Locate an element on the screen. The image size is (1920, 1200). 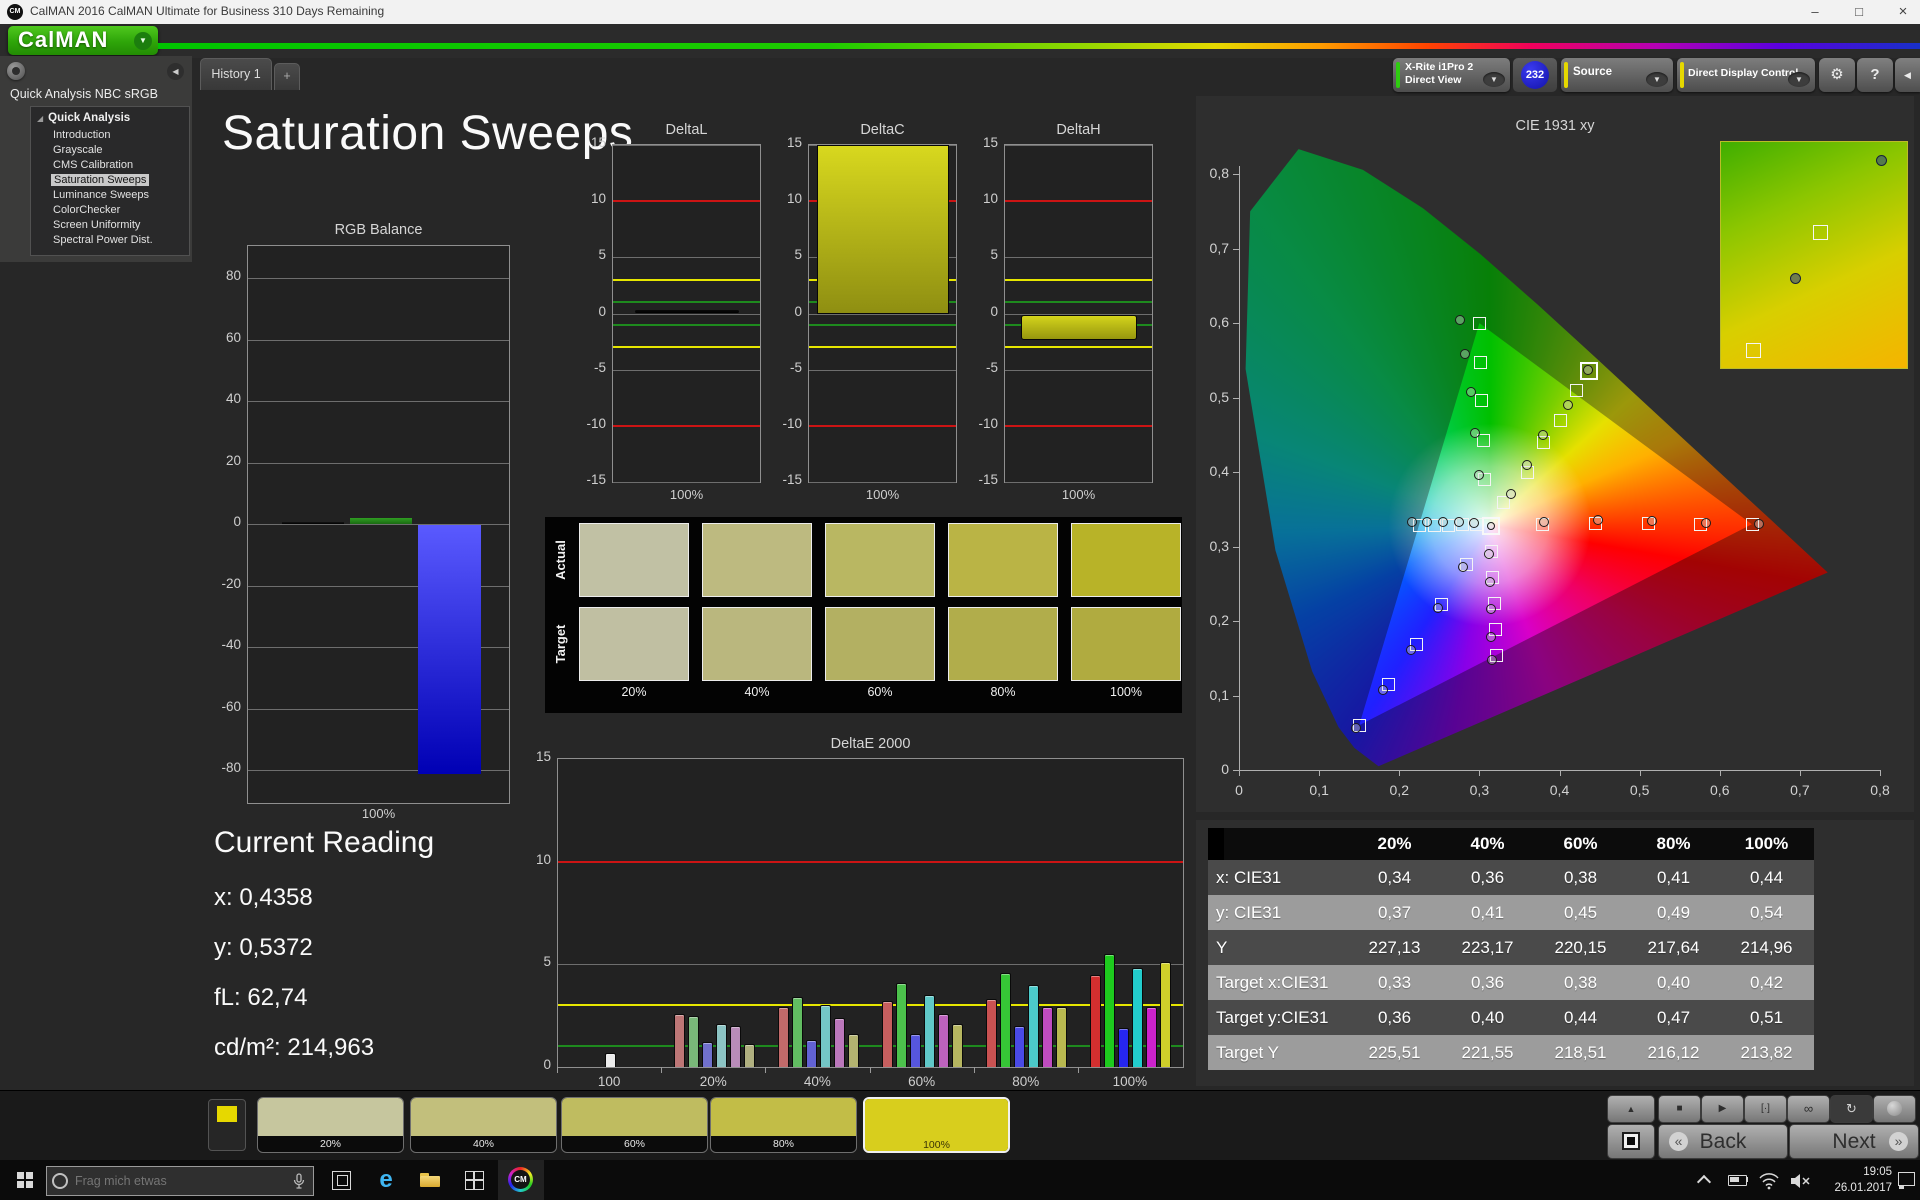
tree-expand-icon: ◢ is located at coordinates (40, 118).